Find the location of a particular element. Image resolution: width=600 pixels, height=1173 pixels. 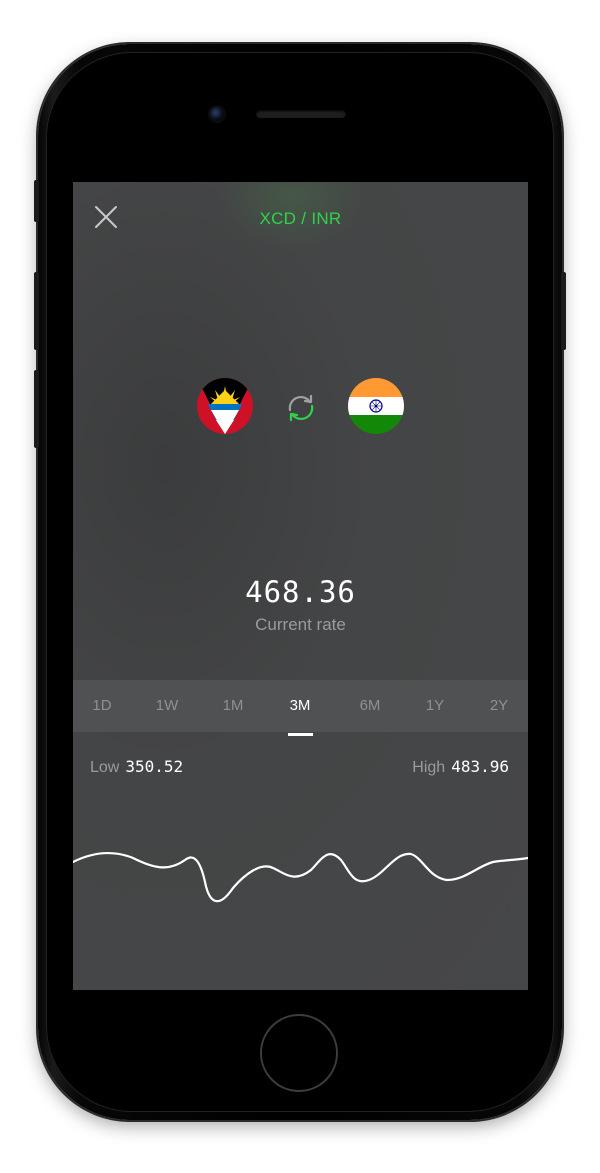

tab-6m: 6M is located at coordinates (370, 706).